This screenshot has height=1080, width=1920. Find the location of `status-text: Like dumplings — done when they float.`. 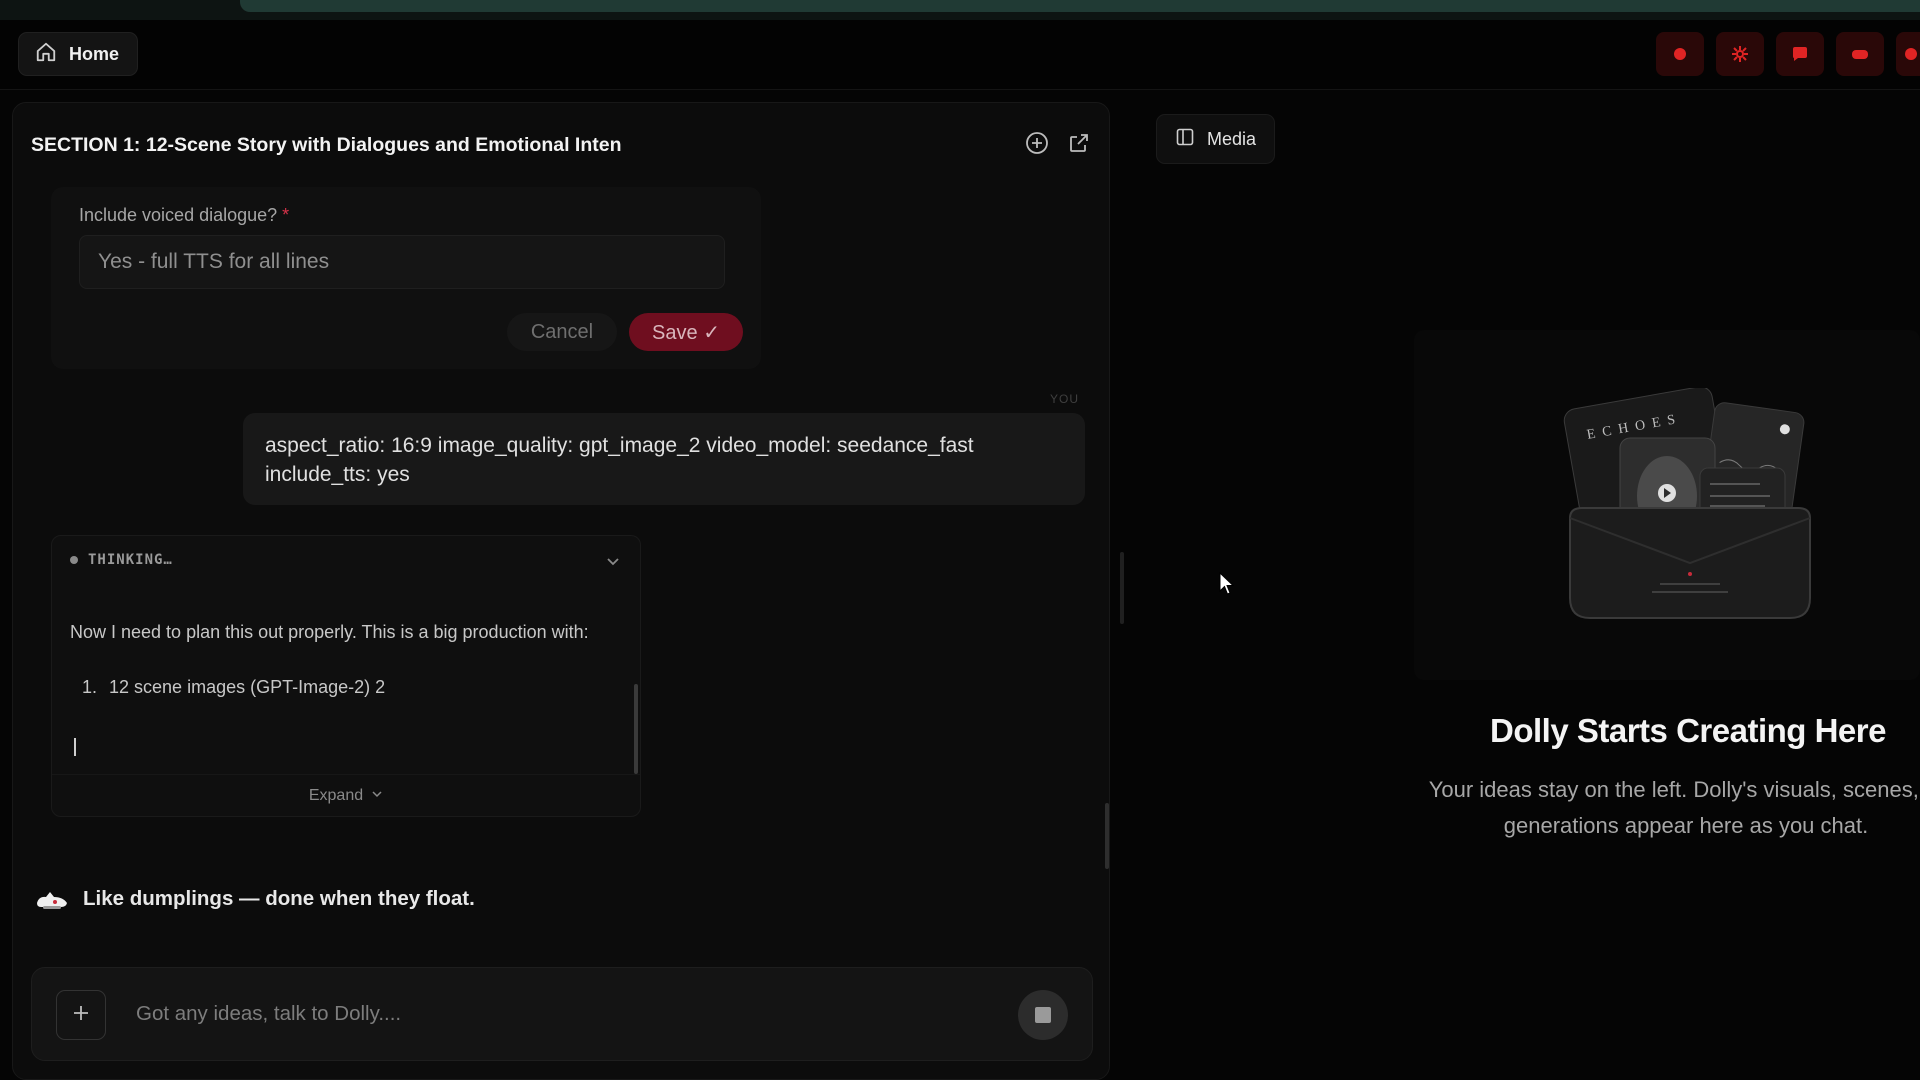

status-text: Like dumplings — done when they float. is located at coordinates (279, 898).